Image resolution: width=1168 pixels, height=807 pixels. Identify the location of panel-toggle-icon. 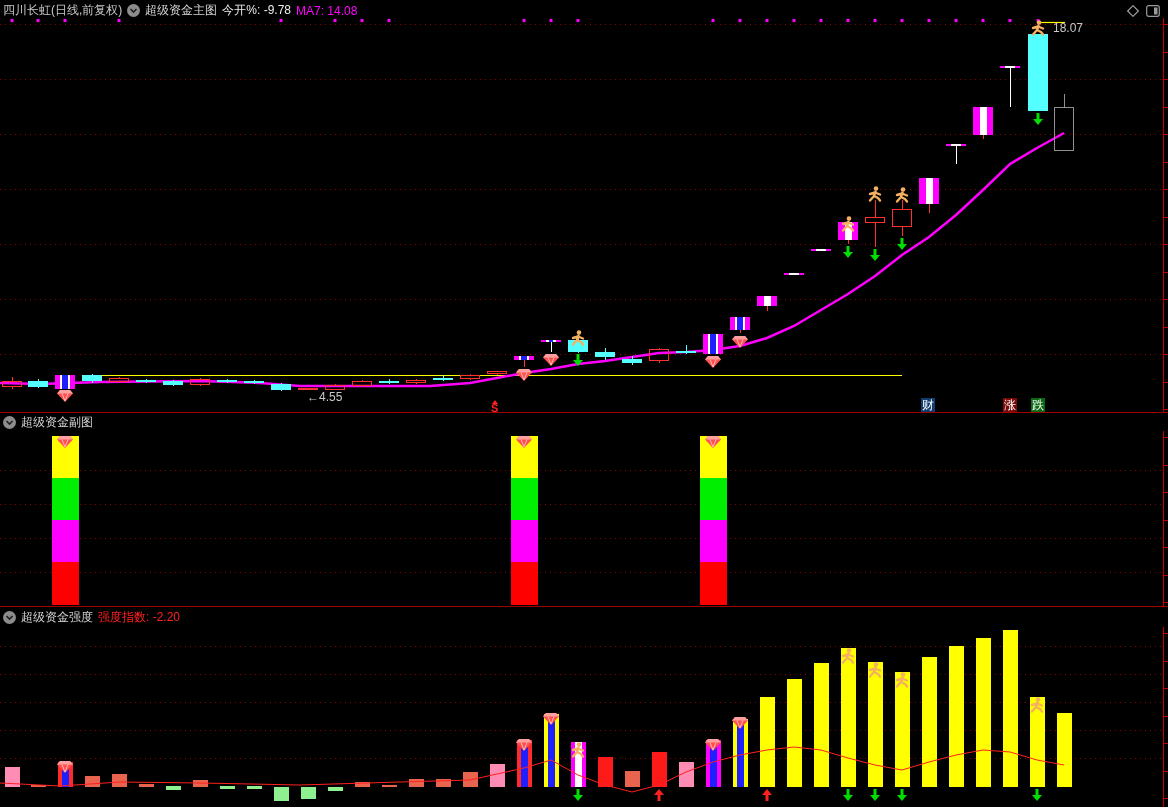
(1153, 10).